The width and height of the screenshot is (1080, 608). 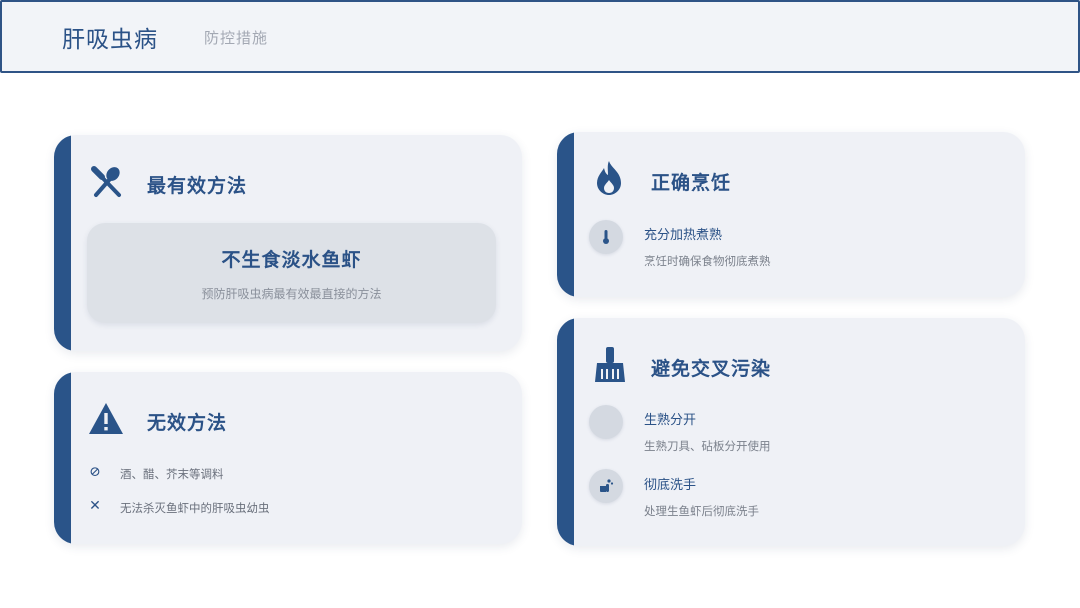 What do you see at coordinates (691, 183) in the screenshot?
I see `card-title: 正确烹饪` at bounding box center [691, 183].